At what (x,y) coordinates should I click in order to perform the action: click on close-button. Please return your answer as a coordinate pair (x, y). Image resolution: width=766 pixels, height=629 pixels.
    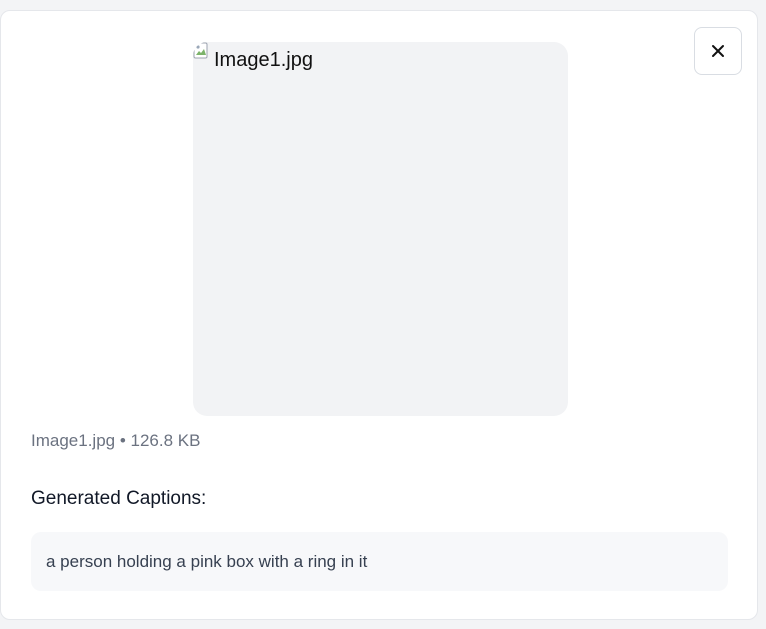
    Looking at the image, I should click on (718, 51).